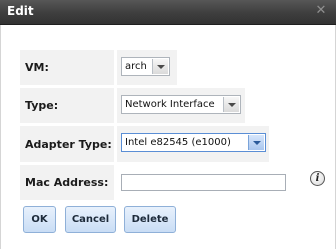  I want to click on delete-button: Delete, so click(150, 219).